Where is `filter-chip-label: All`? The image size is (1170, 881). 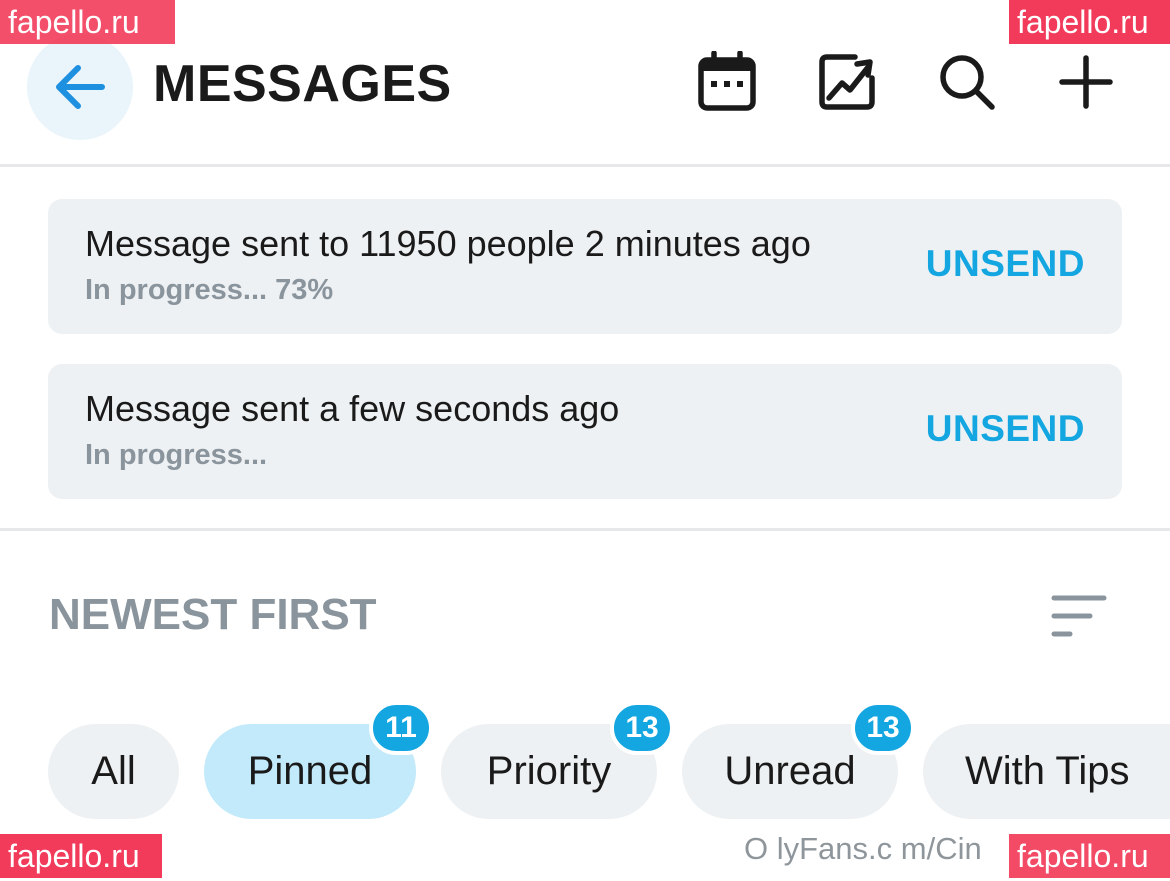
filter-chip-label: All is located at coordinates (113, 771).